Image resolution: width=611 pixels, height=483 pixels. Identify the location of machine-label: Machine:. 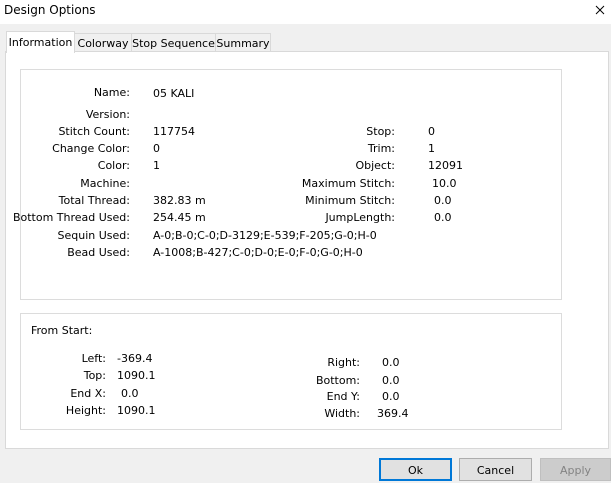
(105, 183).